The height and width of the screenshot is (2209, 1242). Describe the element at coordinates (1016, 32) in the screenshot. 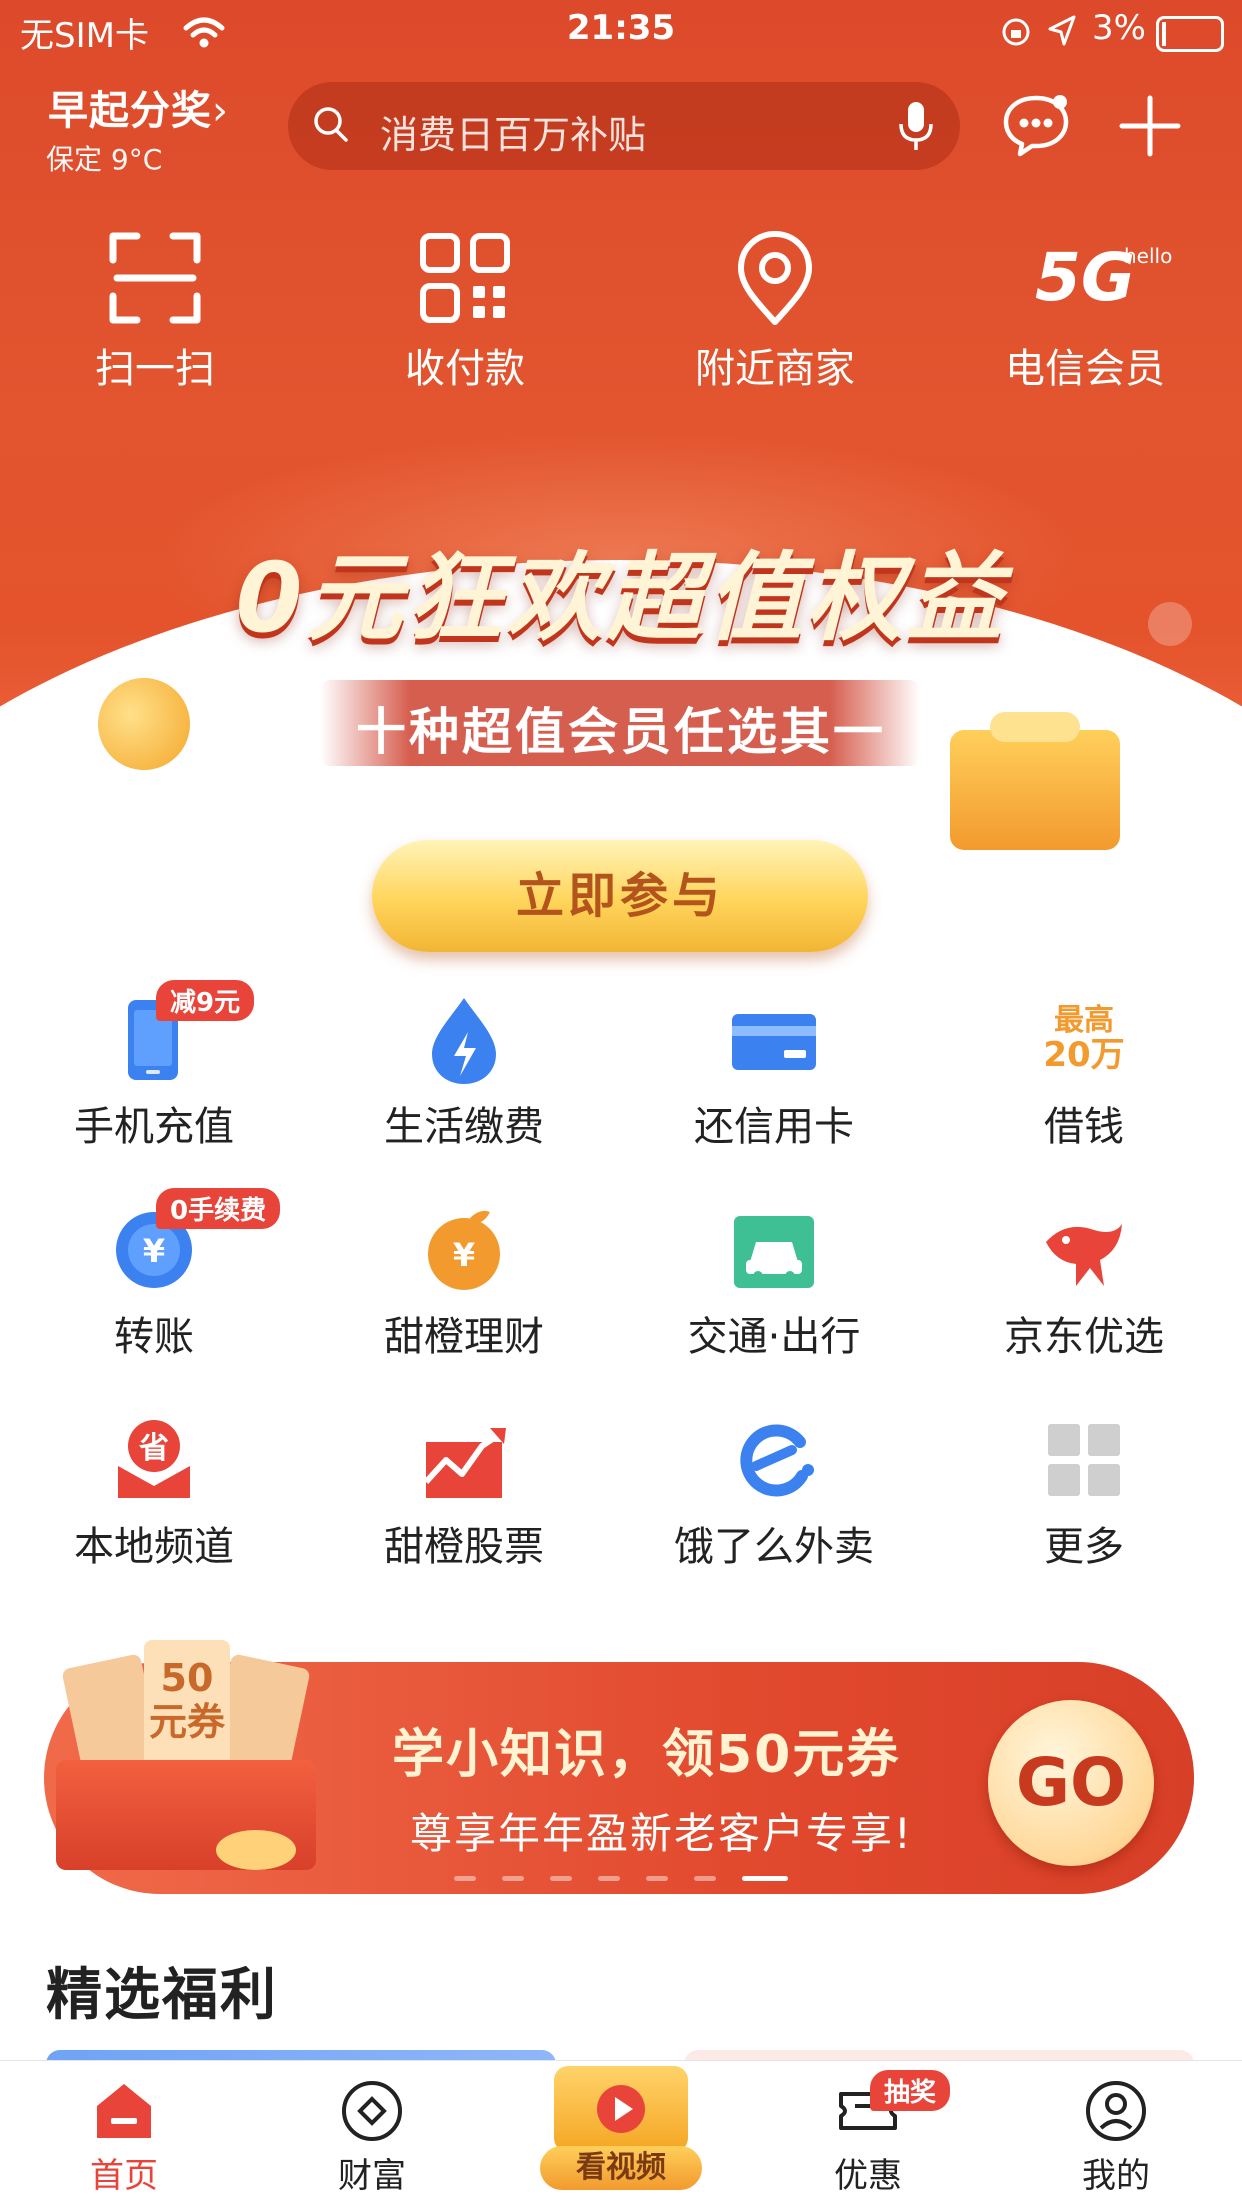

I see `rotation-lock-icon` at that location.